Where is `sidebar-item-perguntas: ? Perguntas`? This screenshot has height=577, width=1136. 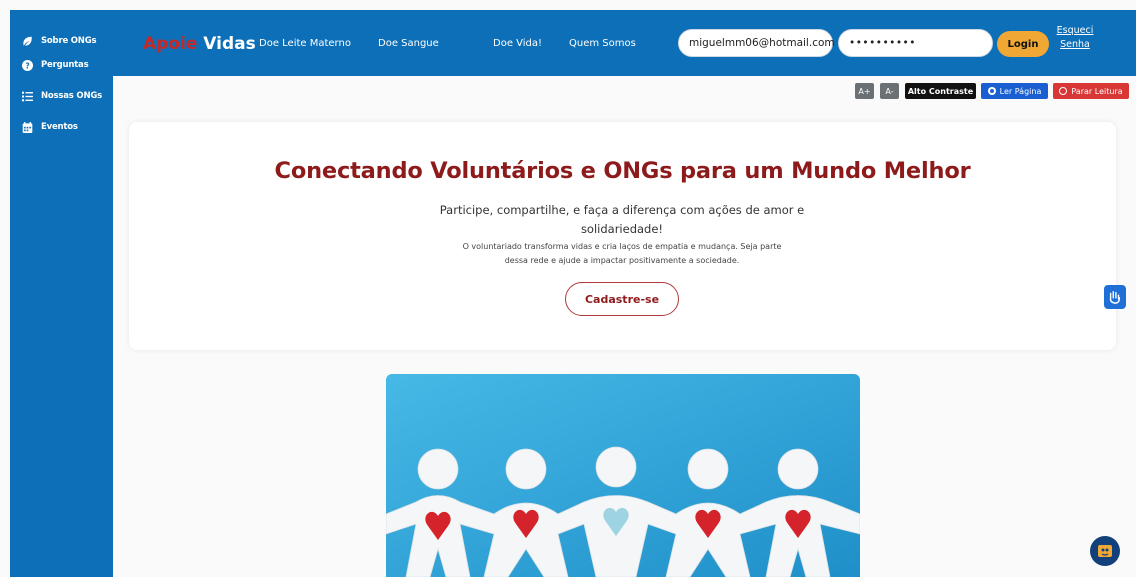 sidebar-item-perguntas: ? Perguntas is located at coordinates (61, 65).